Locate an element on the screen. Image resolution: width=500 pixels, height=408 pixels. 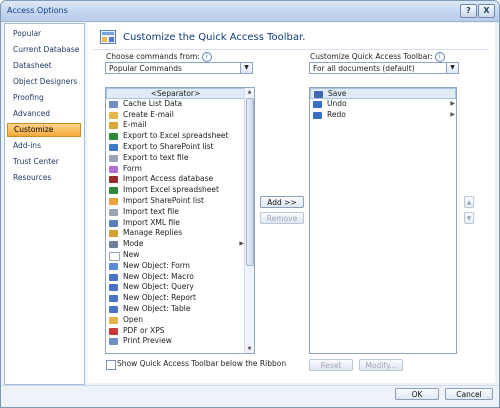
customize-qat-label: Customize Quick Access Toolbar: i is located at coordinates (377, 57).